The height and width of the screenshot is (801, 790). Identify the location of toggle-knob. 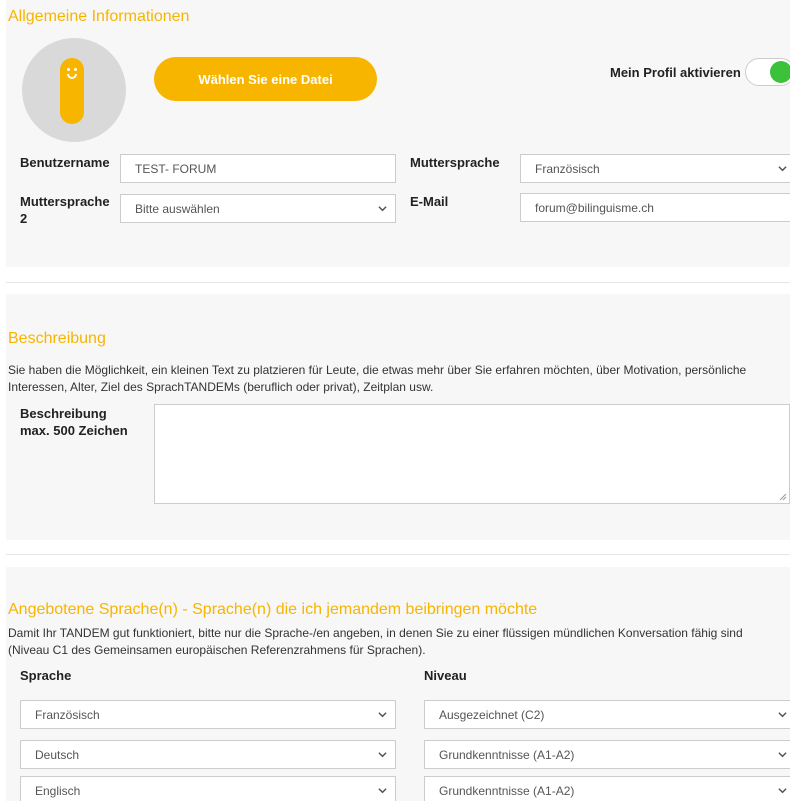
(780, 72).